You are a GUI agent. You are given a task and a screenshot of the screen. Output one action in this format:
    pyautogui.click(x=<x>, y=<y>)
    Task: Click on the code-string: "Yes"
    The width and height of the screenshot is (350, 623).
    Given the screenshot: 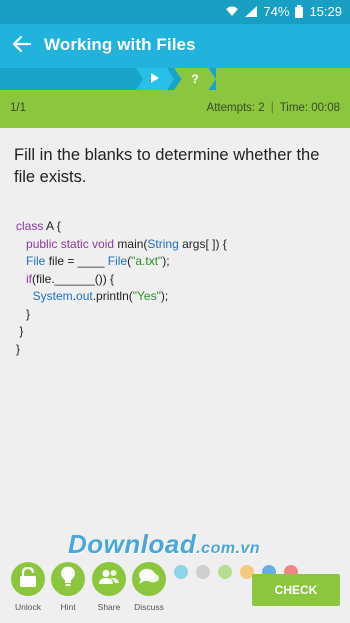 What is the action you would take?
    pyautogui.click(x=146, y=296)
    